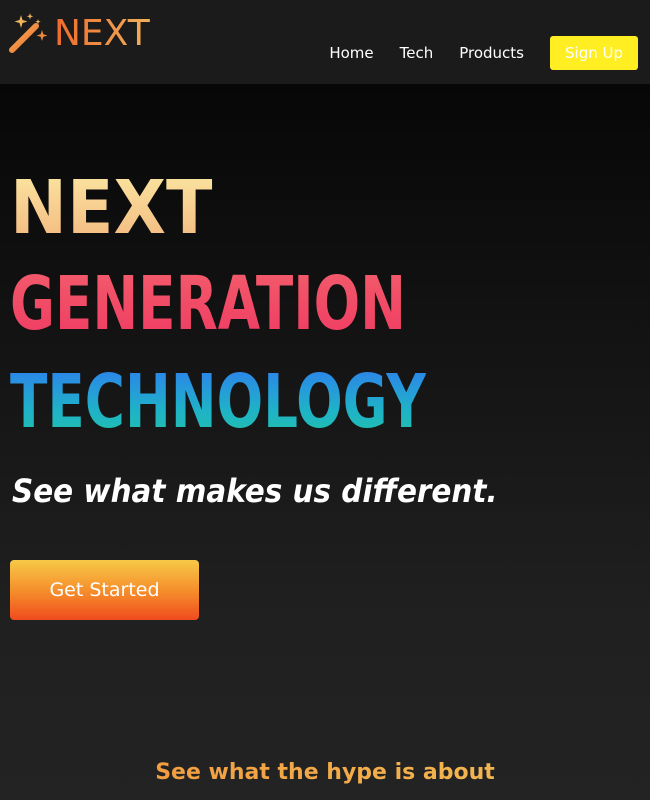 The height and width of the screenshot is (800, 650). Describe the element at coordinates (351, 53) in the screenshot. I see `nav-link-home: Home` at that location.